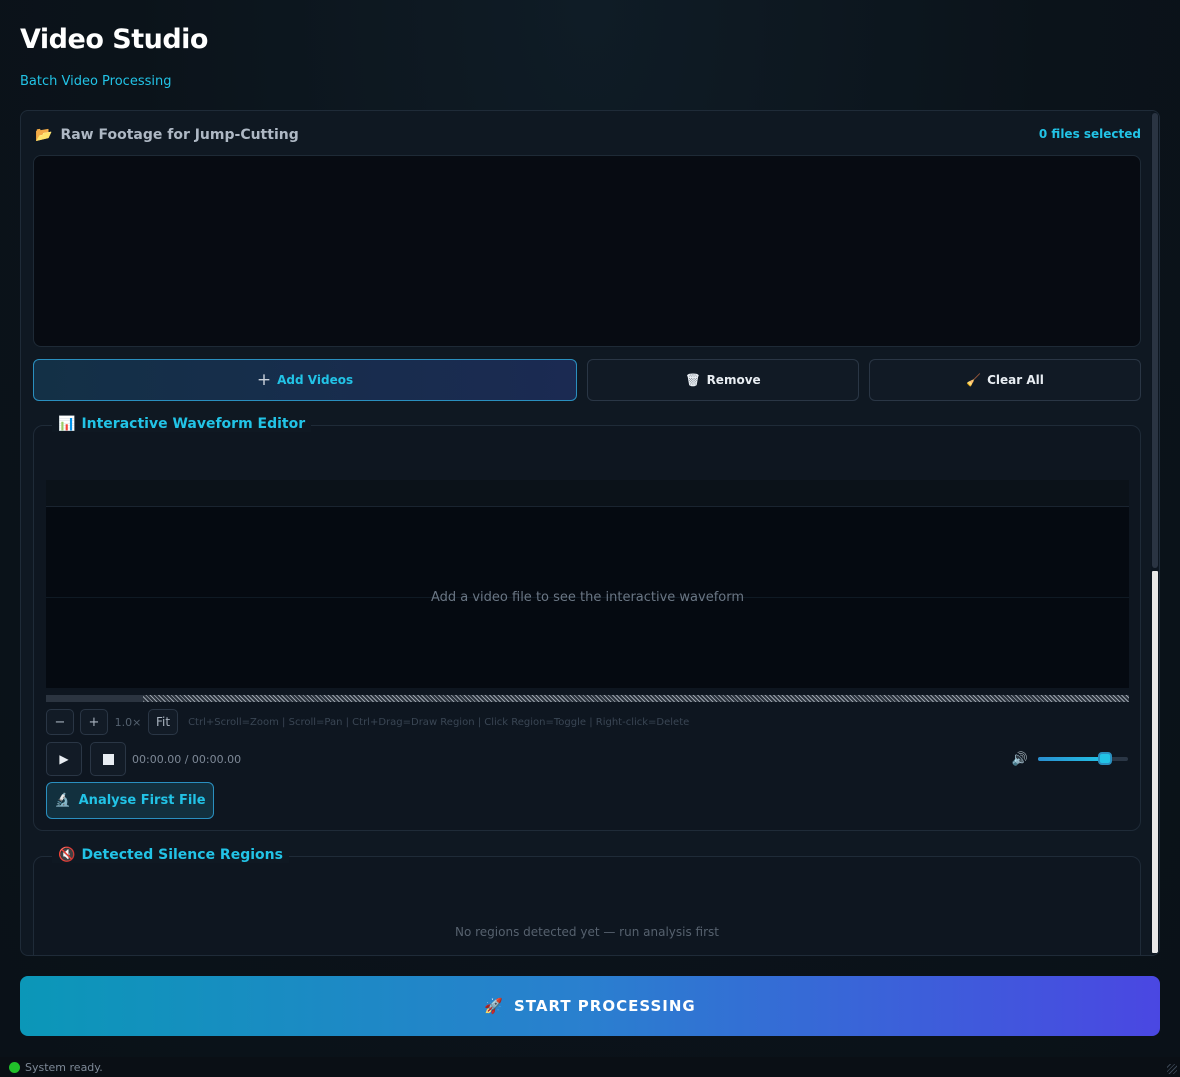 This screenshot has width=1180, height=1077. I want to click on stop-button, so click(108, 759).